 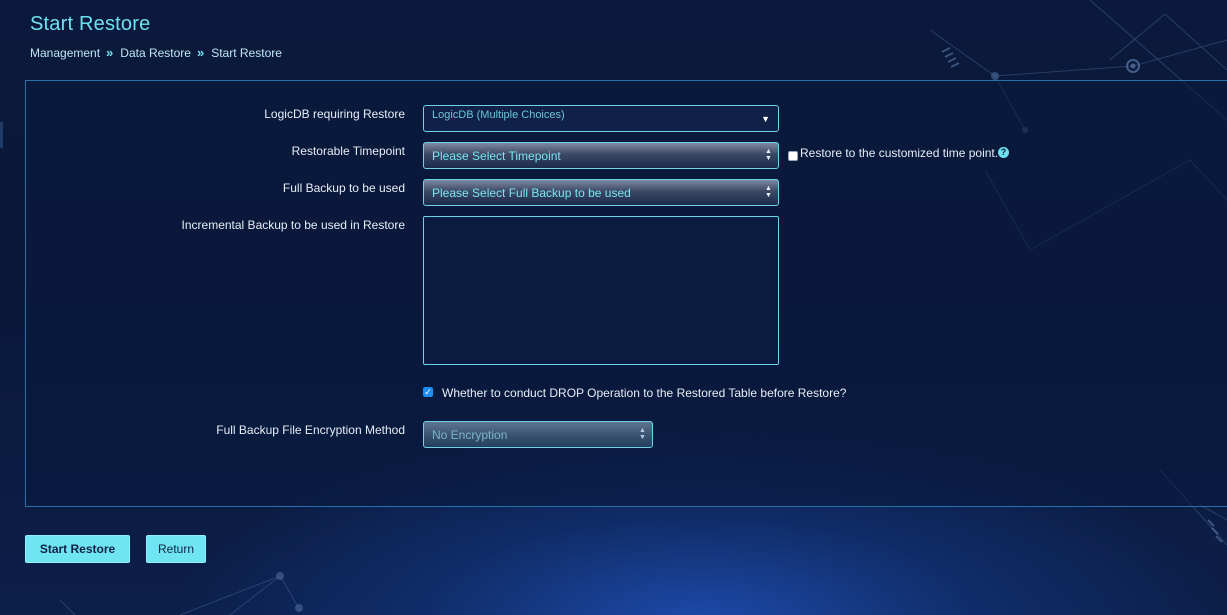 What do you see at coordinates (1, 135) in the screenshot?
I see `side-tab-indicator` at bounding box center [1, 135].